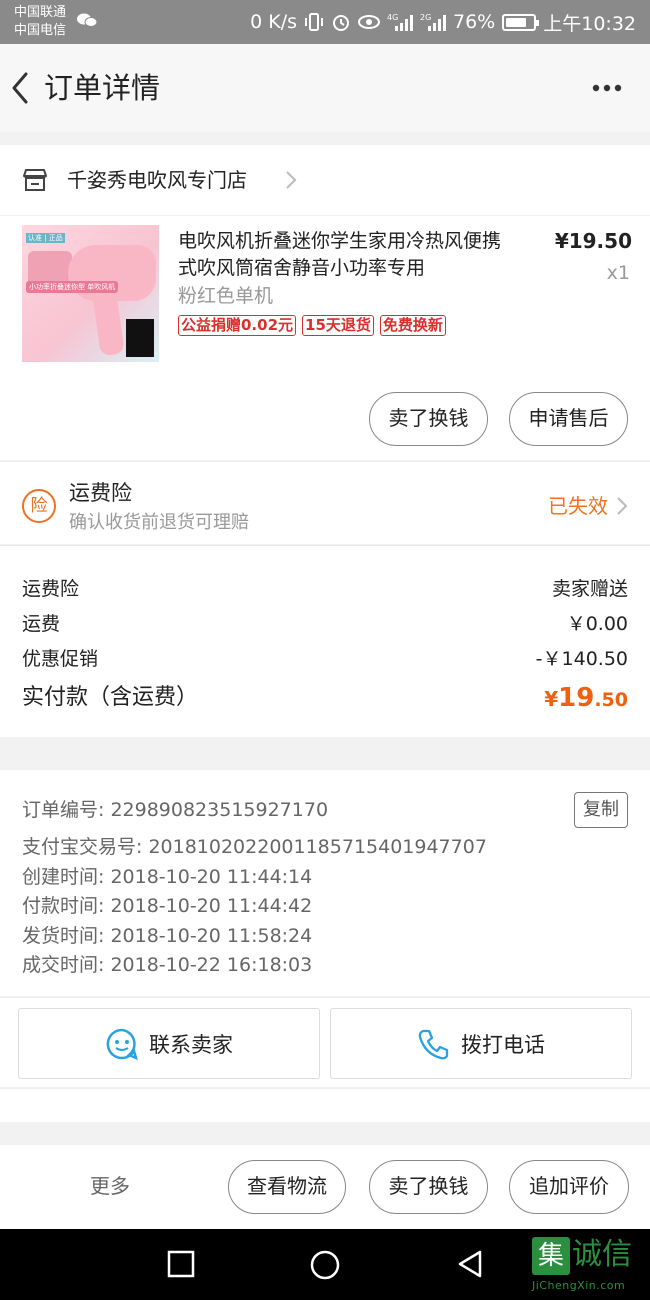 Image resolution: width=650 pixels, height=1300 pixels. Describe the element at coordinates (167, 936) in the screenshot. I see `shipped-time: 发货时间: 2018-10-20 11:58:24` at that location.